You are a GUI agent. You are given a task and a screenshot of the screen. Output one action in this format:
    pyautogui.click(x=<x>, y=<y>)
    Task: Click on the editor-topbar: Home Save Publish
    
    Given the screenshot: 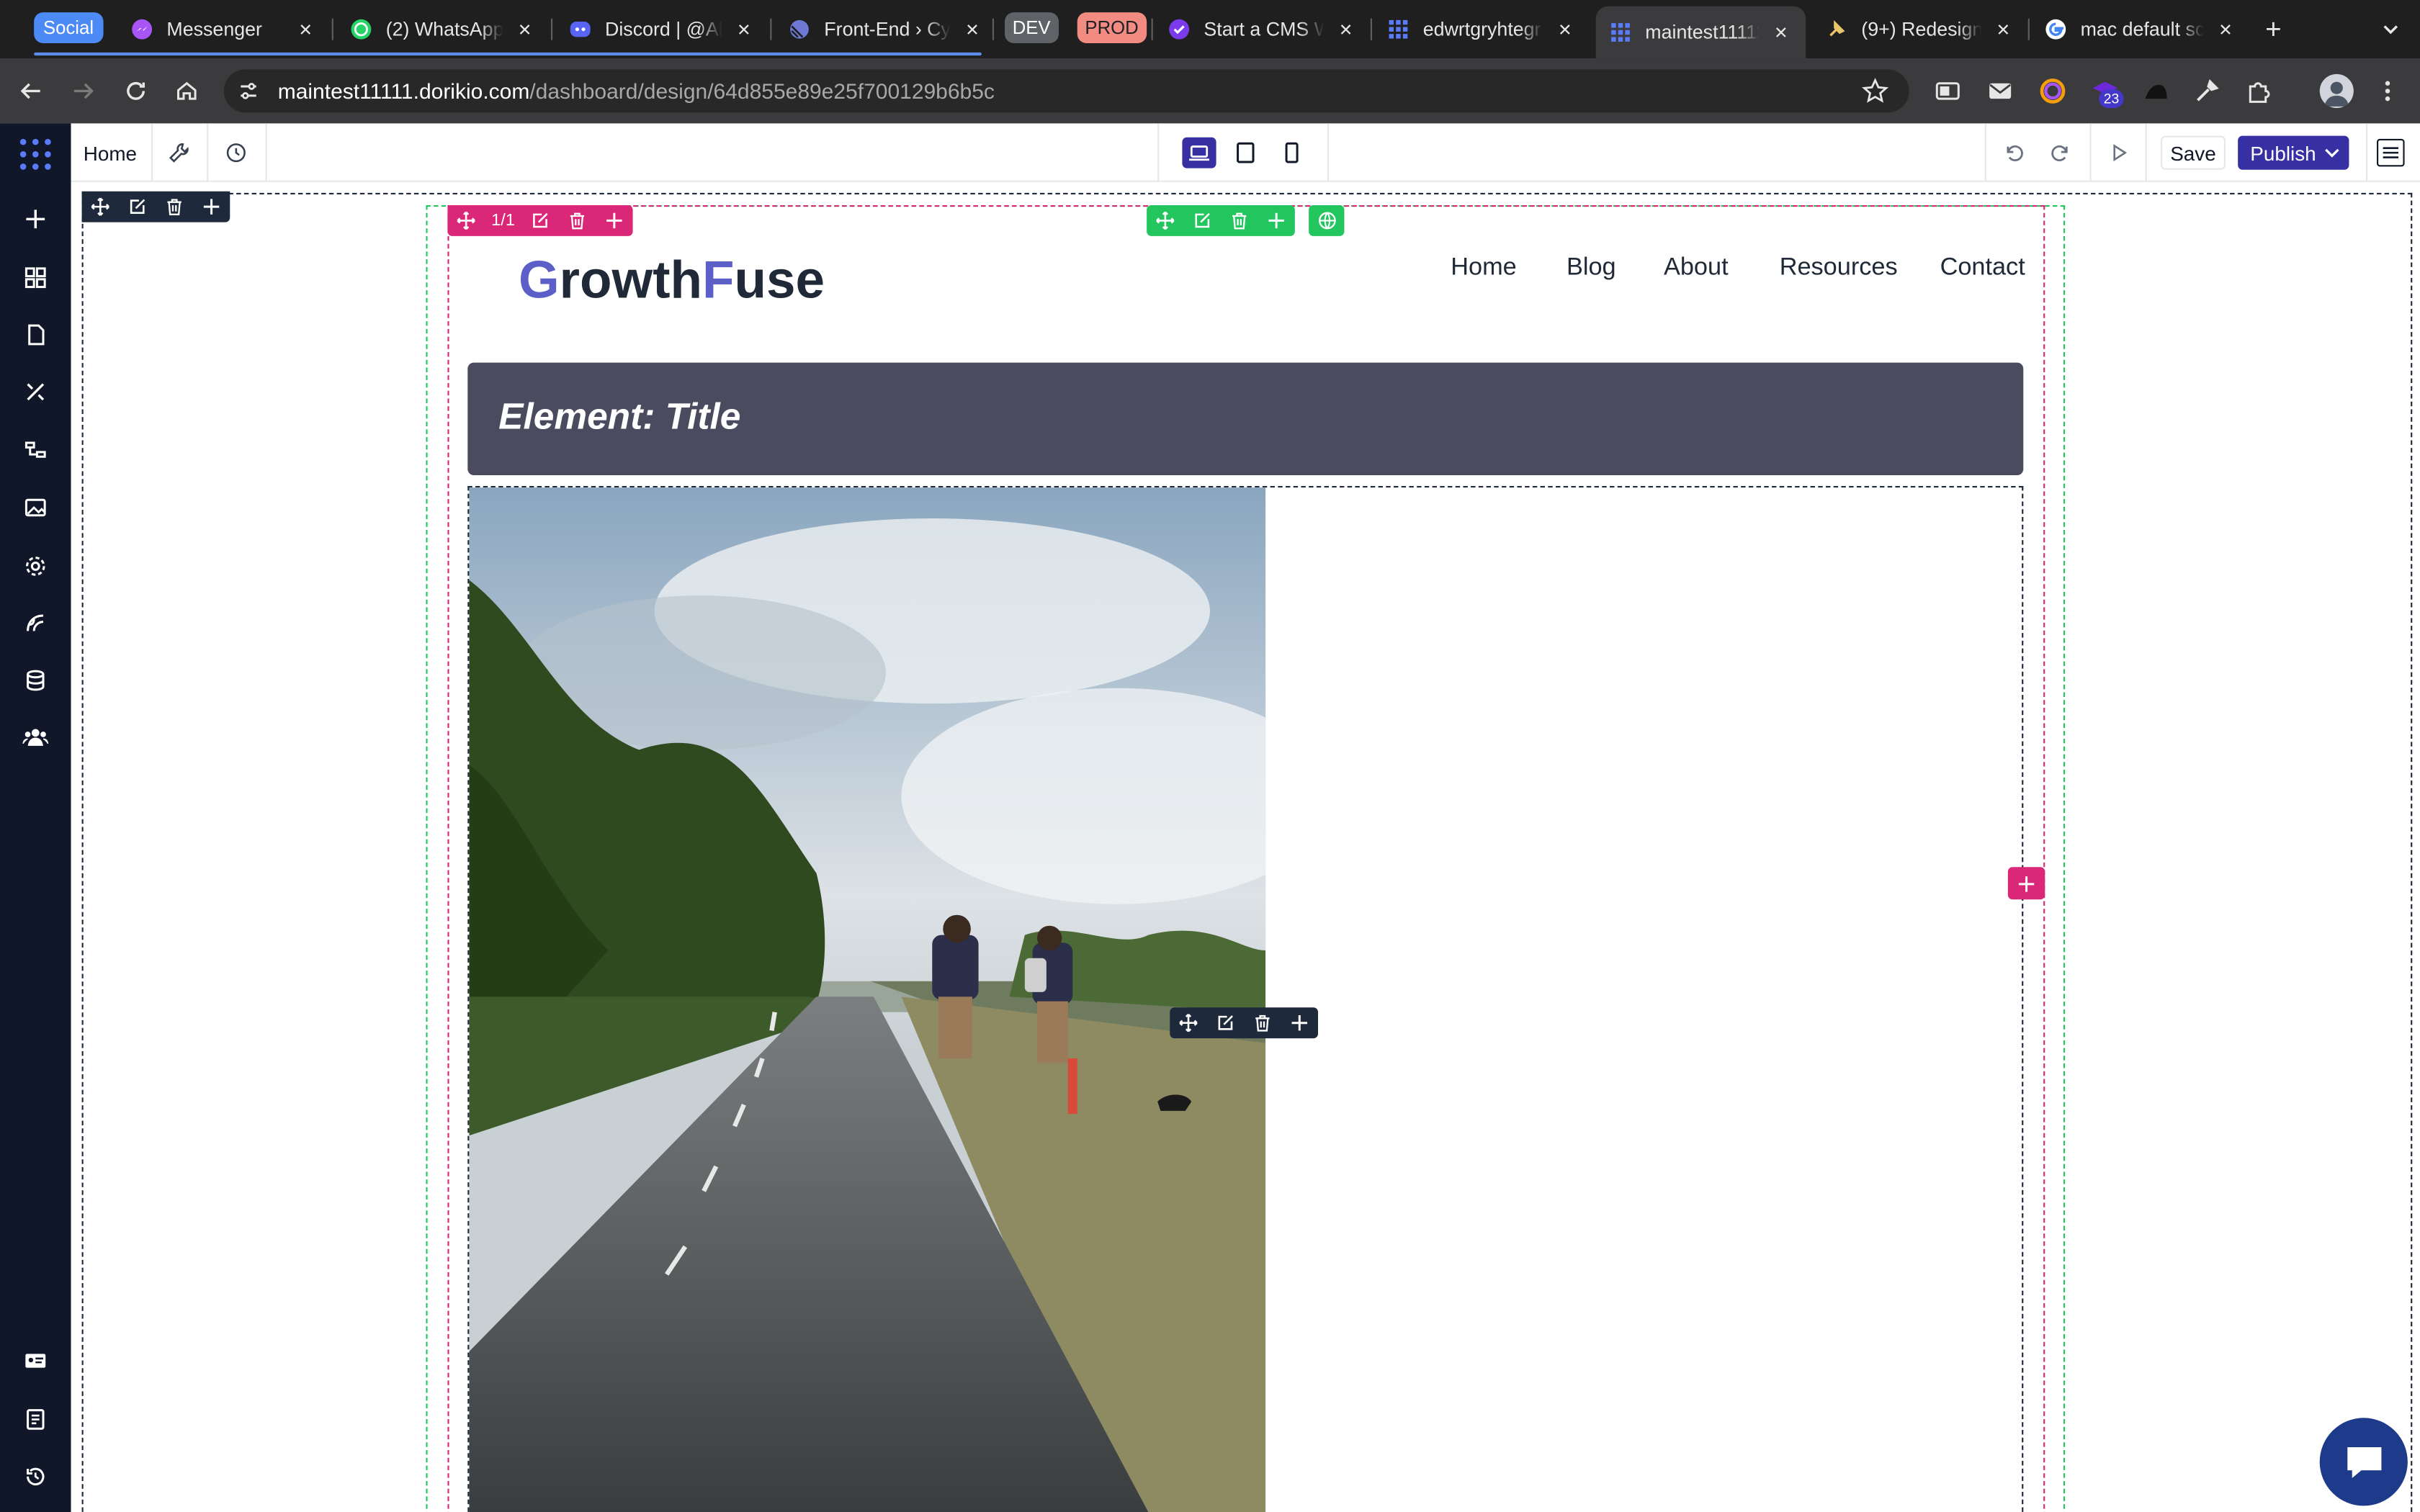 What is the action you would take?
    pyautogui.click(x=1245, y=152)
    